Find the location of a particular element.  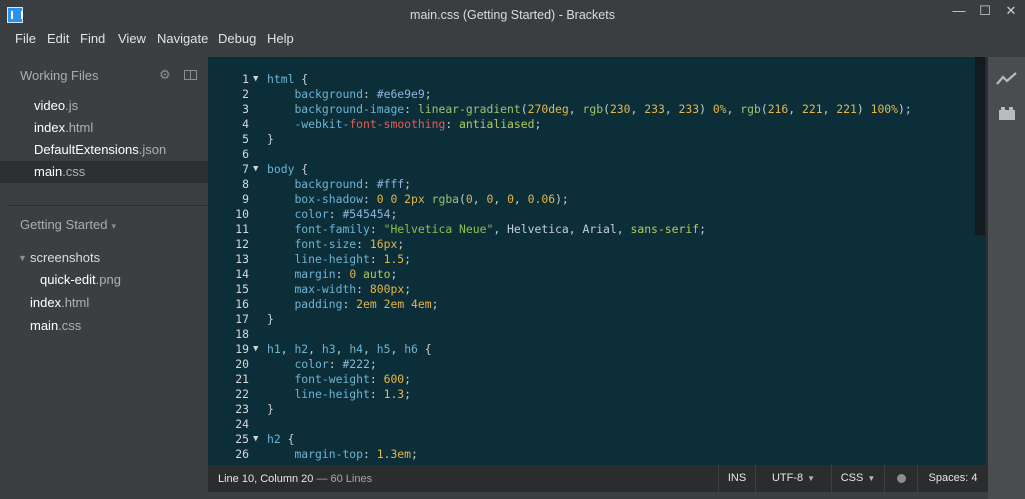

project-dropdown: Getting Started ▾ is located at coordinates (68, 224).